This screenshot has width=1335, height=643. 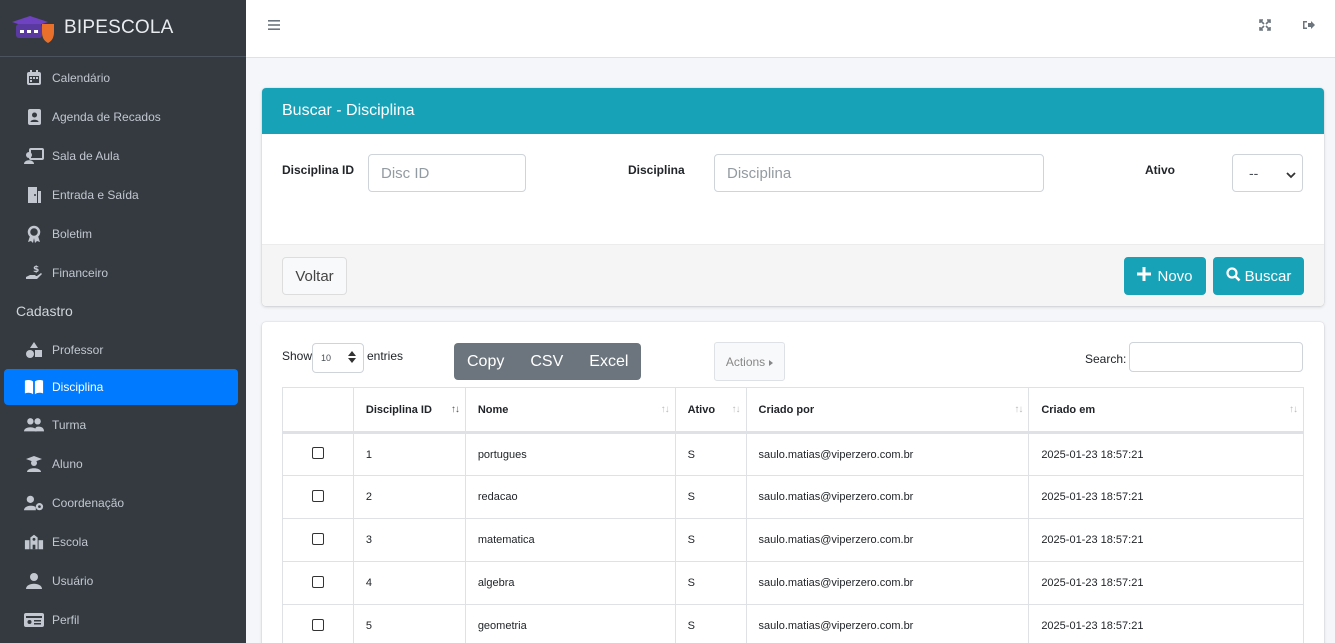 I want to click on table-cell: algebra, so click(x=570, y=583).